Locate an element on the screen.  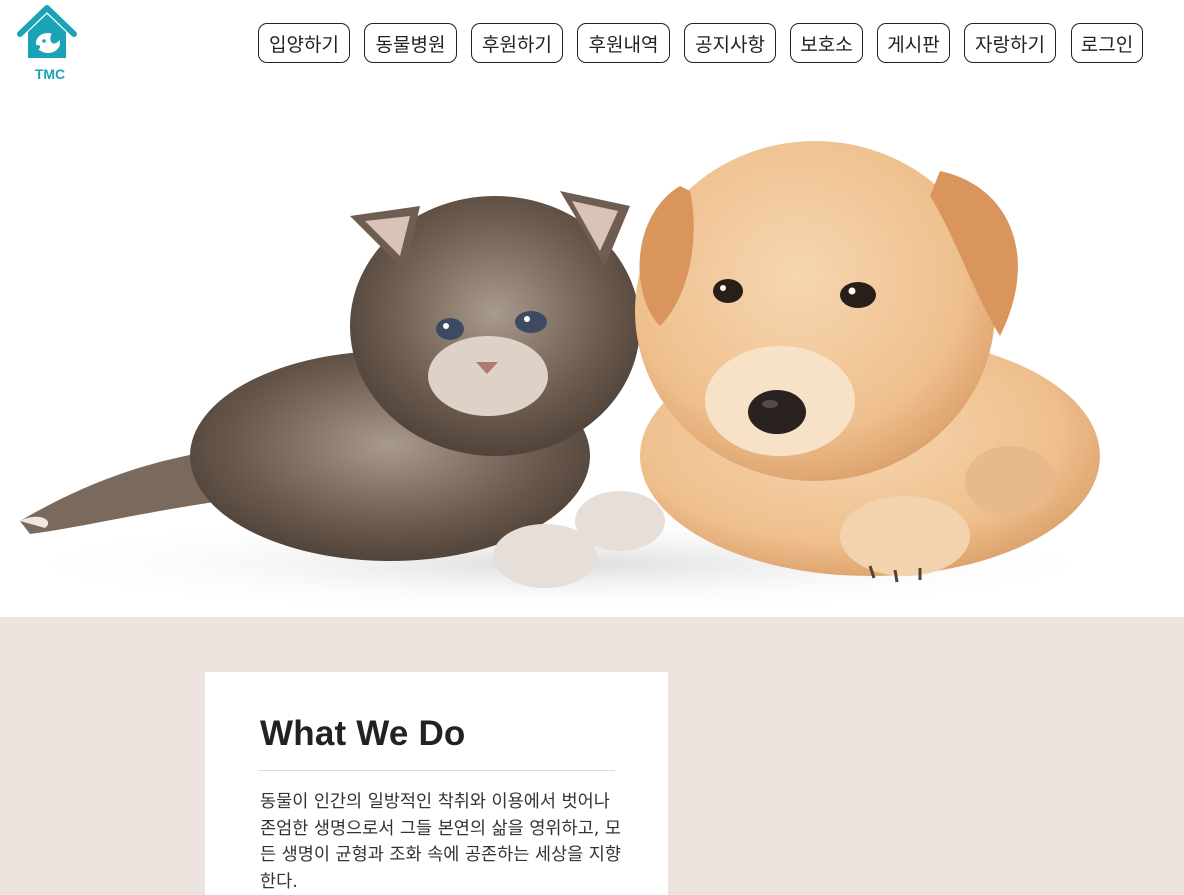
nav-item-animal-hospital: 동물병원 is located at coordinates (410, 43).